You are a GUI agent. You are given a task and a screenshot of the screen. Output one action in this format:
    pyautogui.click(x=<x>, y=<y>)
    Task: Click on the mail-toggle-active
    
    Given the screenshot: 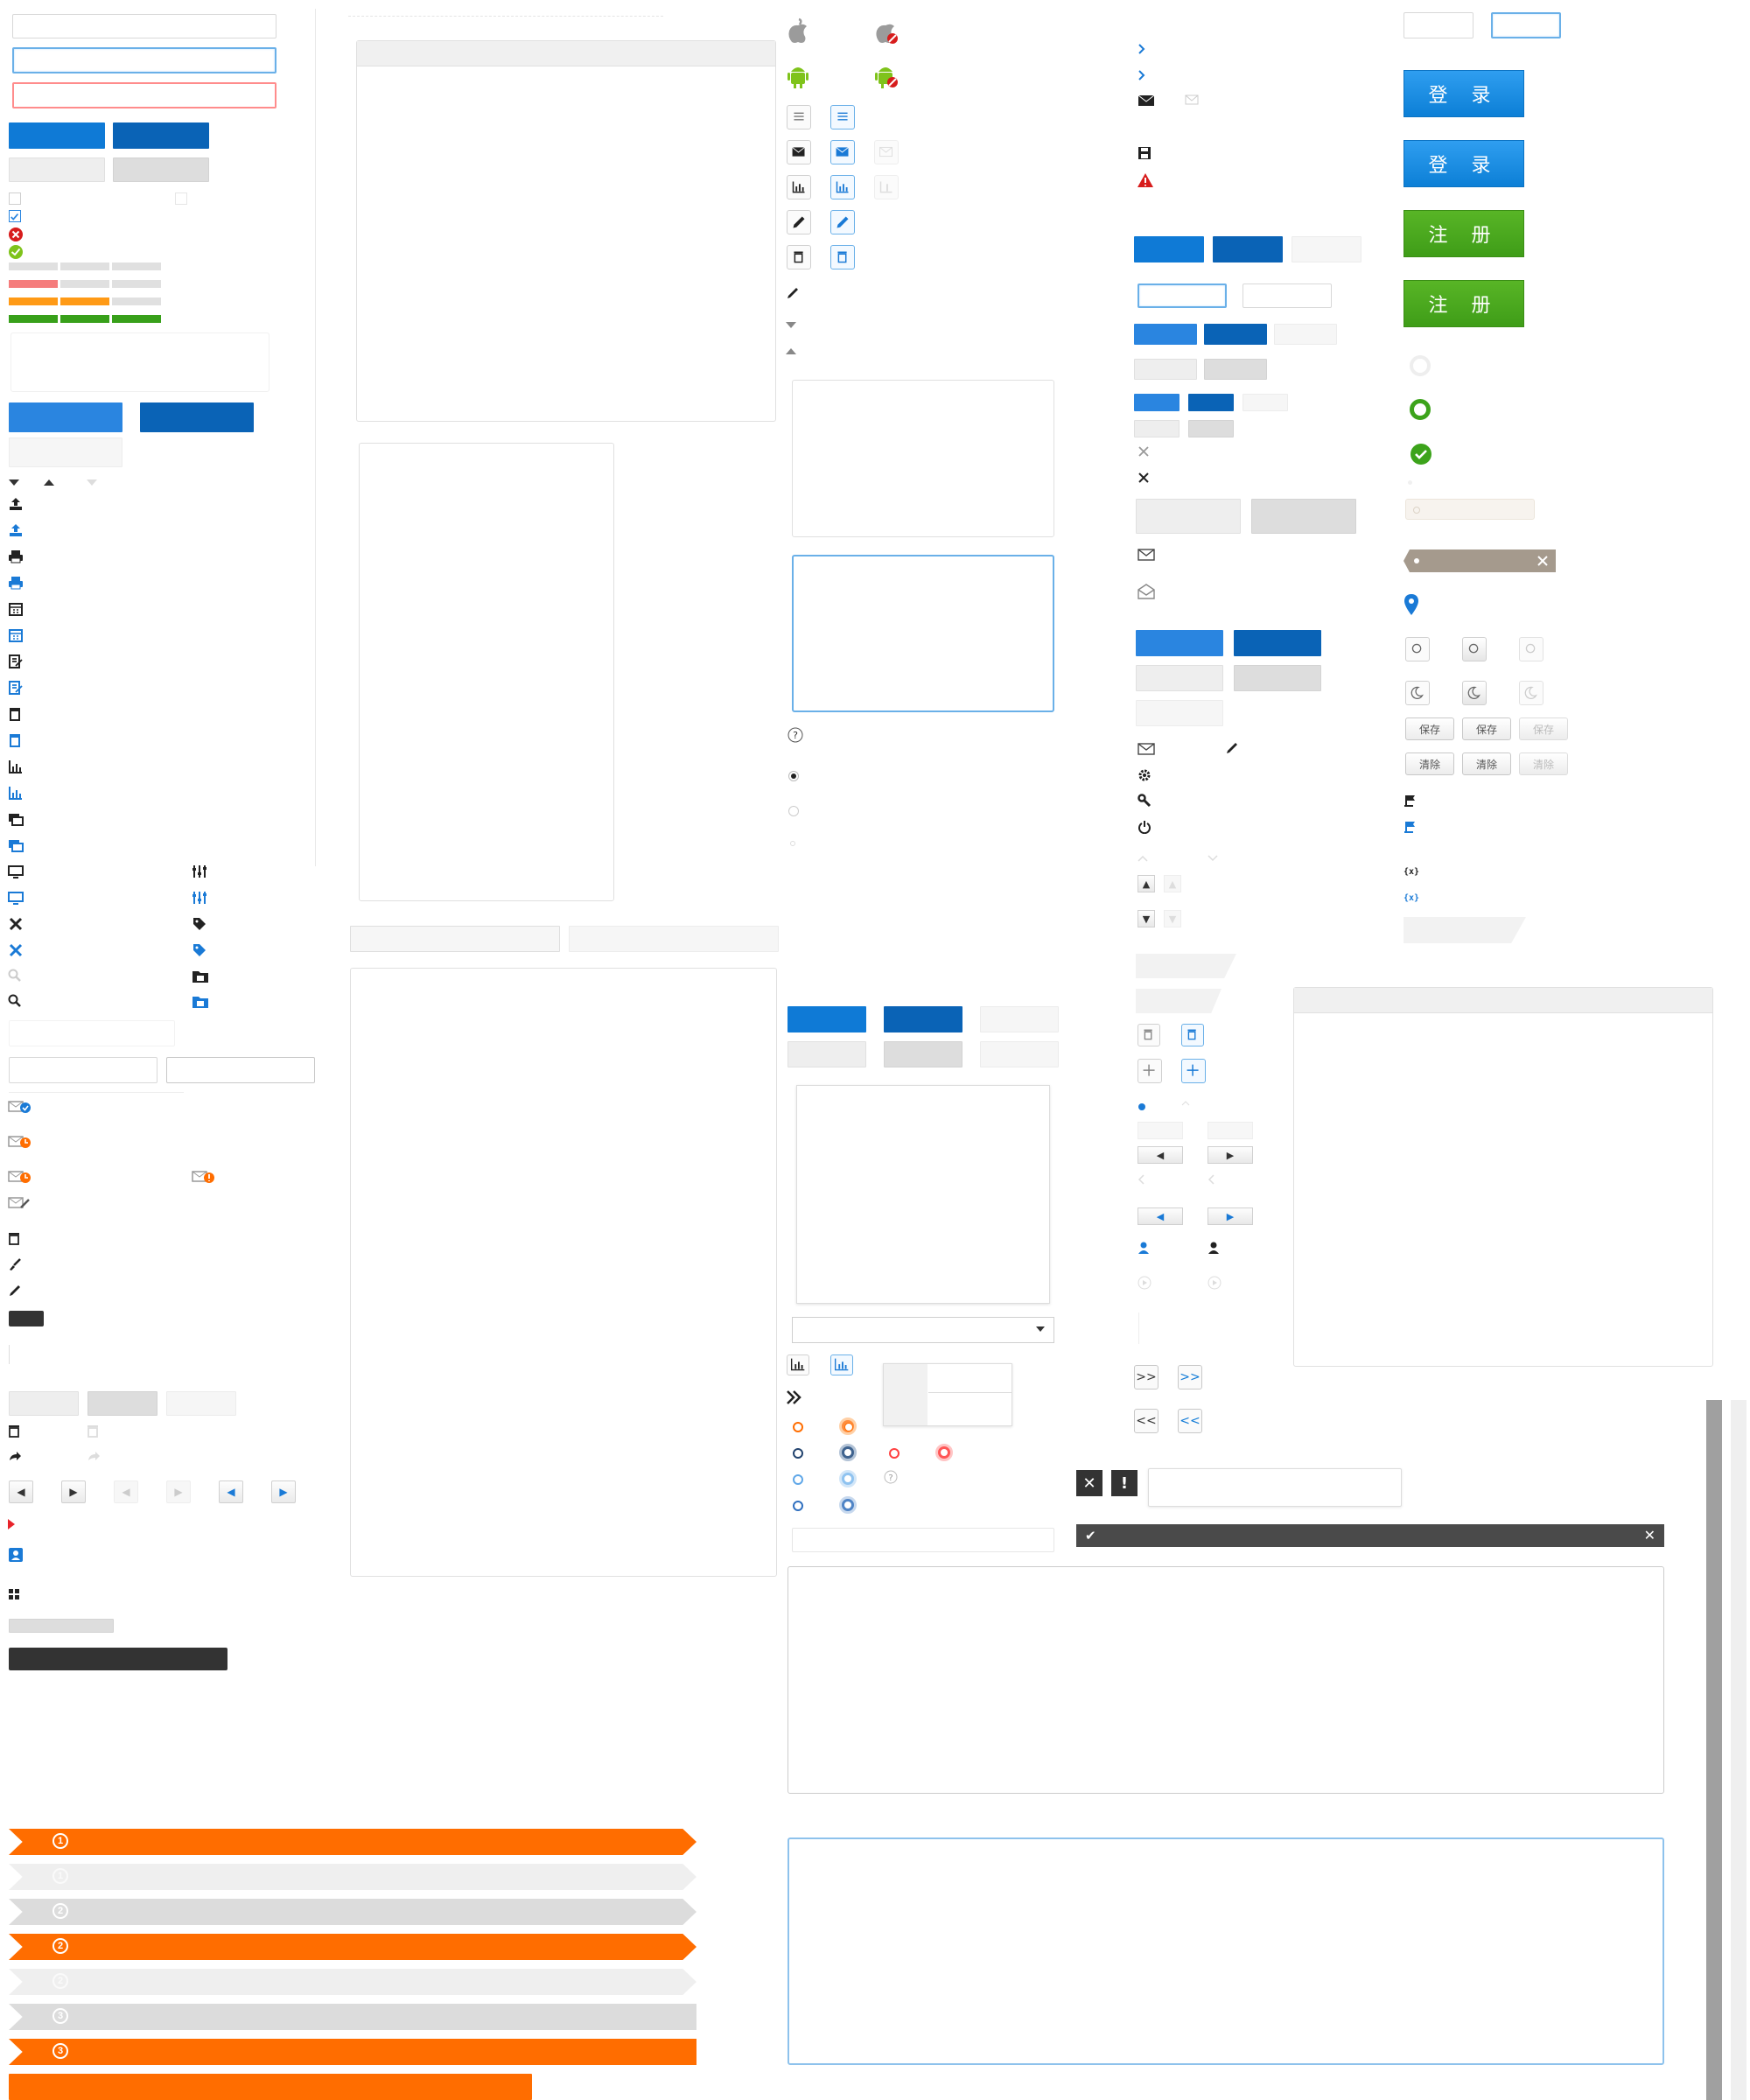 What is the action you would take?
    pyautogui.click(x=842, y=152)
    